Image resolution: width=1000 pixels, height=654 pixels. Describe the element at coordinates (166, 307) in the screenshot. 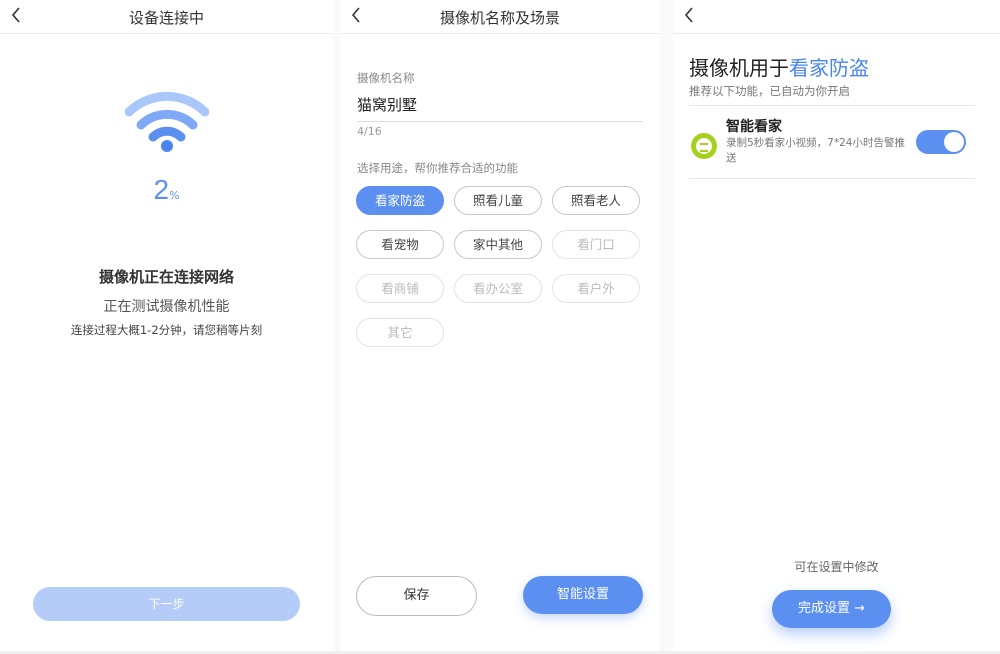

I see `status-subheading: 正在测试摄像机性能` at that location.